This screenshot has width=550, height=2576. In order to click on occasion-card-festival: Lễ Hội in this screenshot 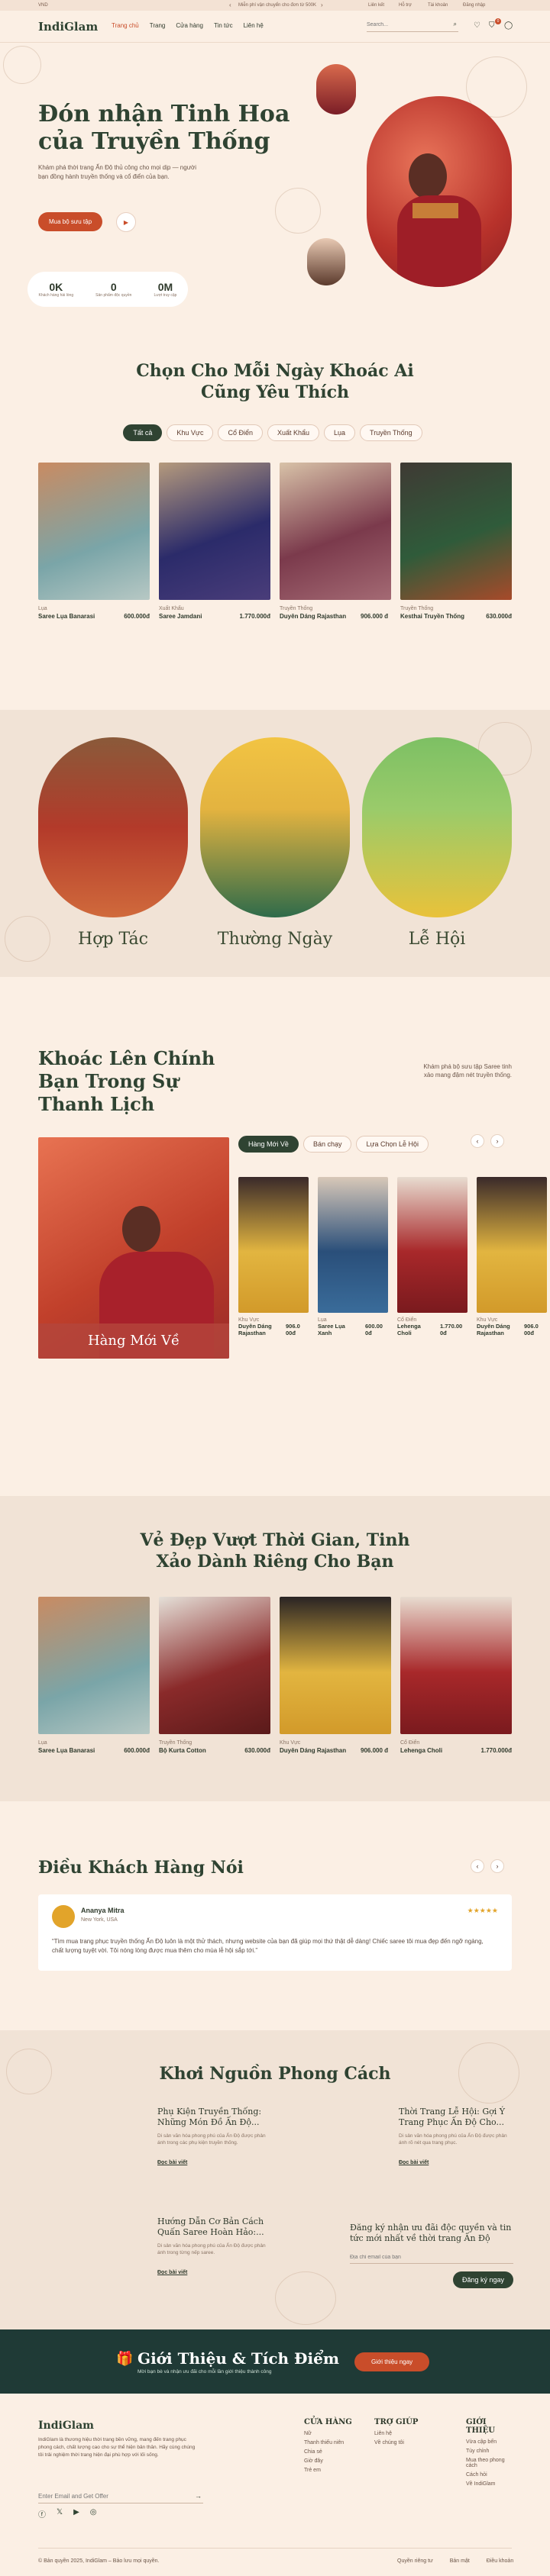, I will do `click(437, 843)`.